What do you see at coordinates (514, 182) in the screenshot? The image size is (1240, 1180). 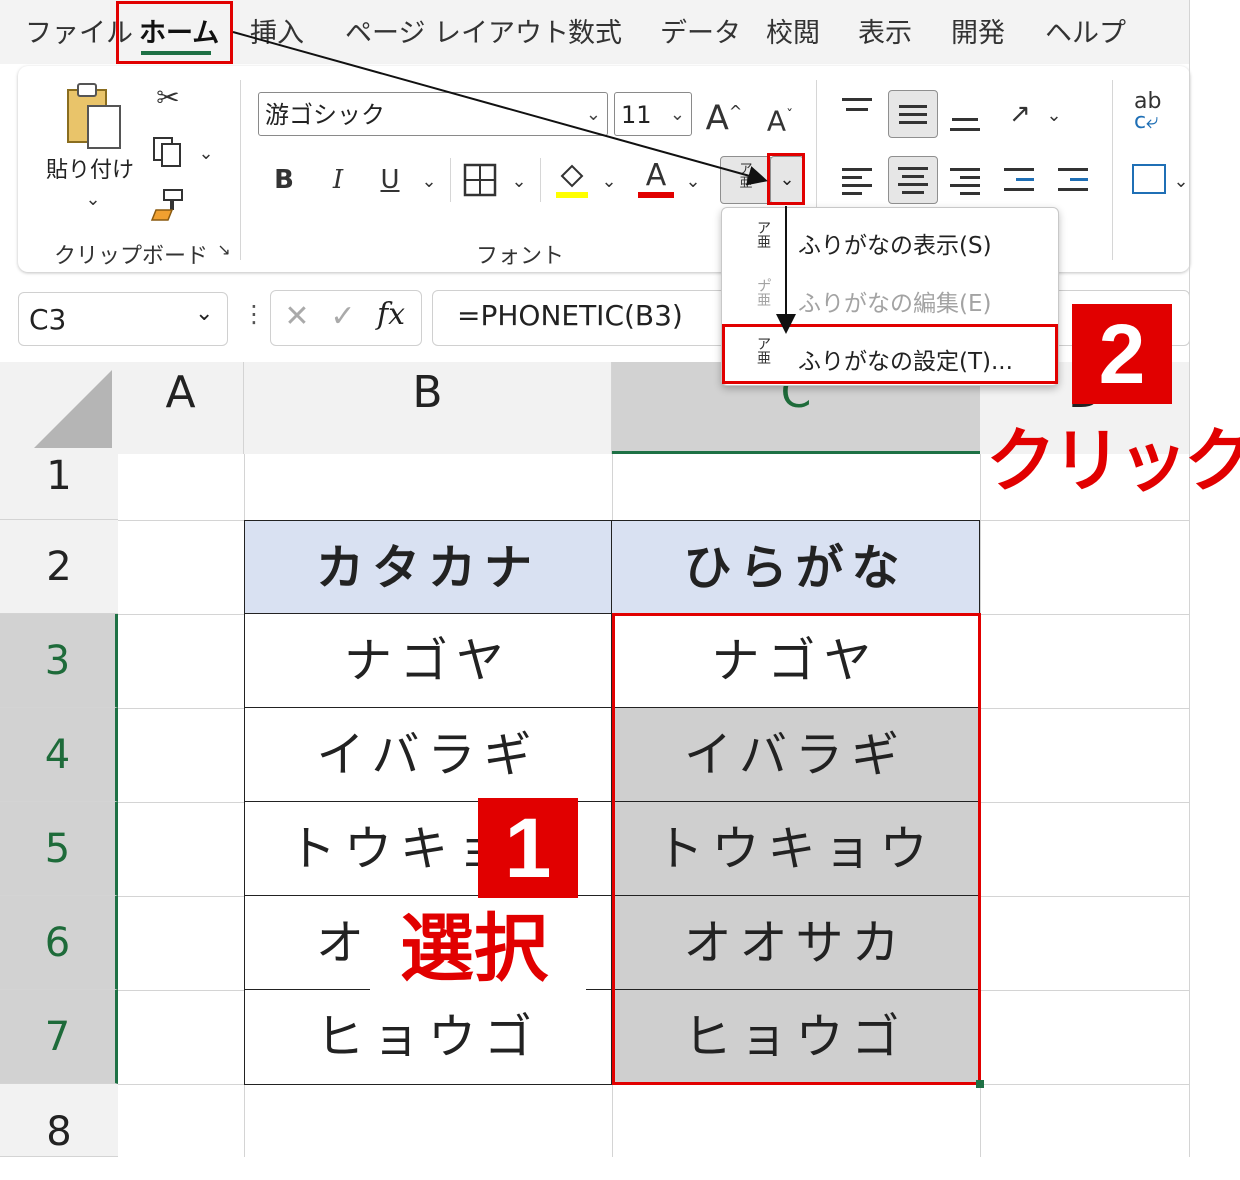 I see `annotation-arrows` at bounding box center [514, 182].